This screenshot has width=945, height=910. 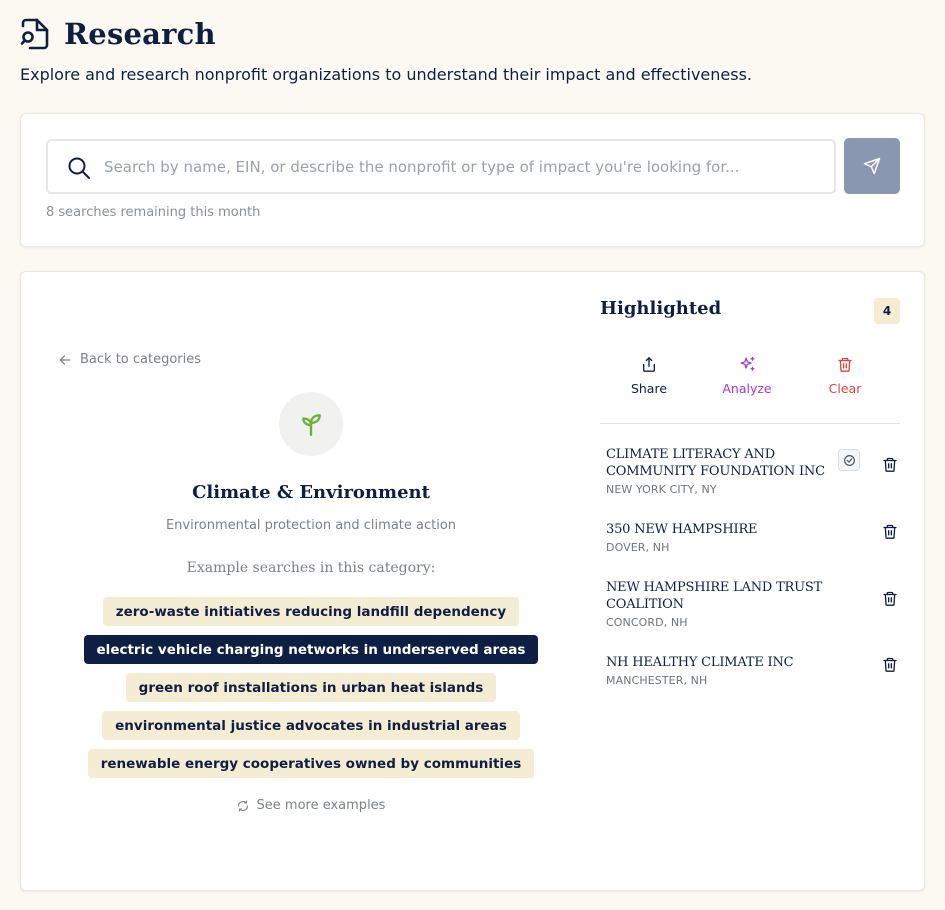 What do you see at coordinates (747, 363) in the screenshot?
I see `sparkles-icon` at bounding box center [747, 363].